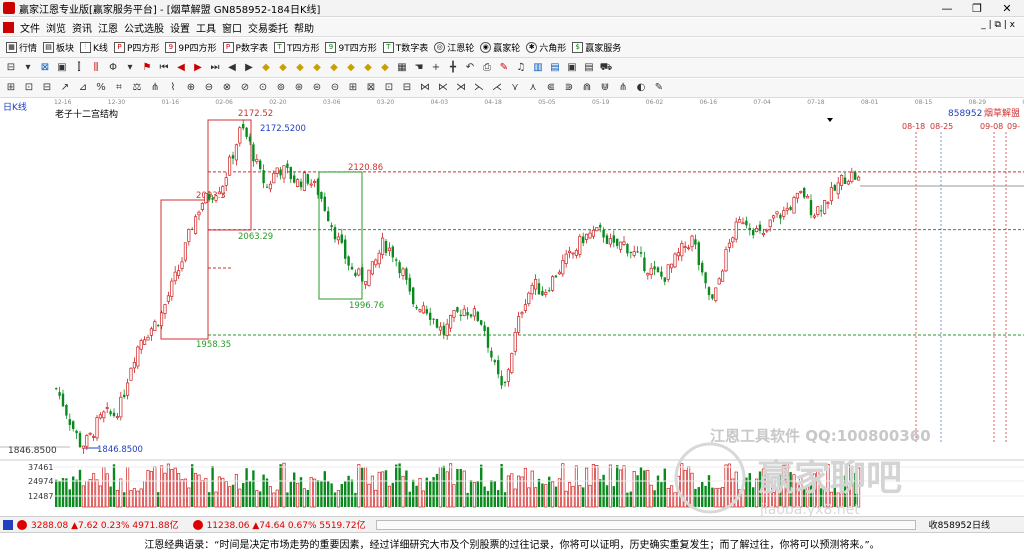 This screenshot has height=554, width=1024. I want to click on tool-u-icon: ⊡, so click(389, 88).